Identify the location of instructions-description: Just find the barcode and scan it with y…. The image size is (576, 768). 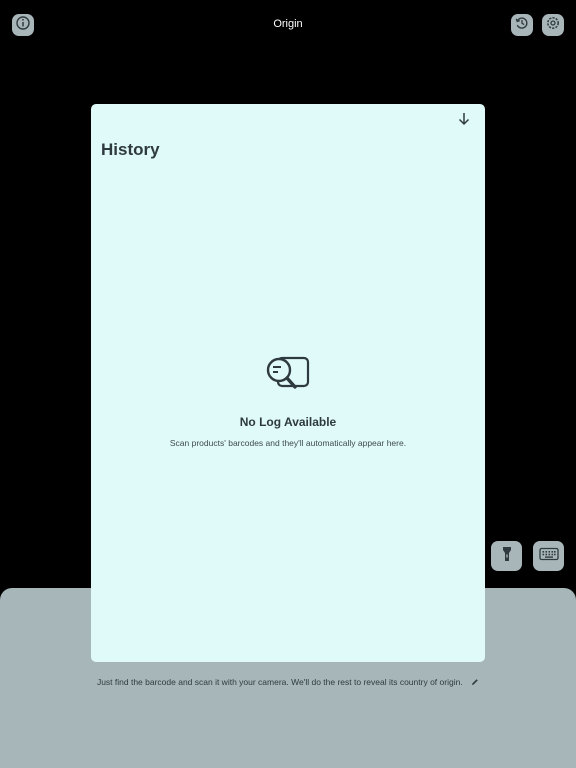
(279, 682).